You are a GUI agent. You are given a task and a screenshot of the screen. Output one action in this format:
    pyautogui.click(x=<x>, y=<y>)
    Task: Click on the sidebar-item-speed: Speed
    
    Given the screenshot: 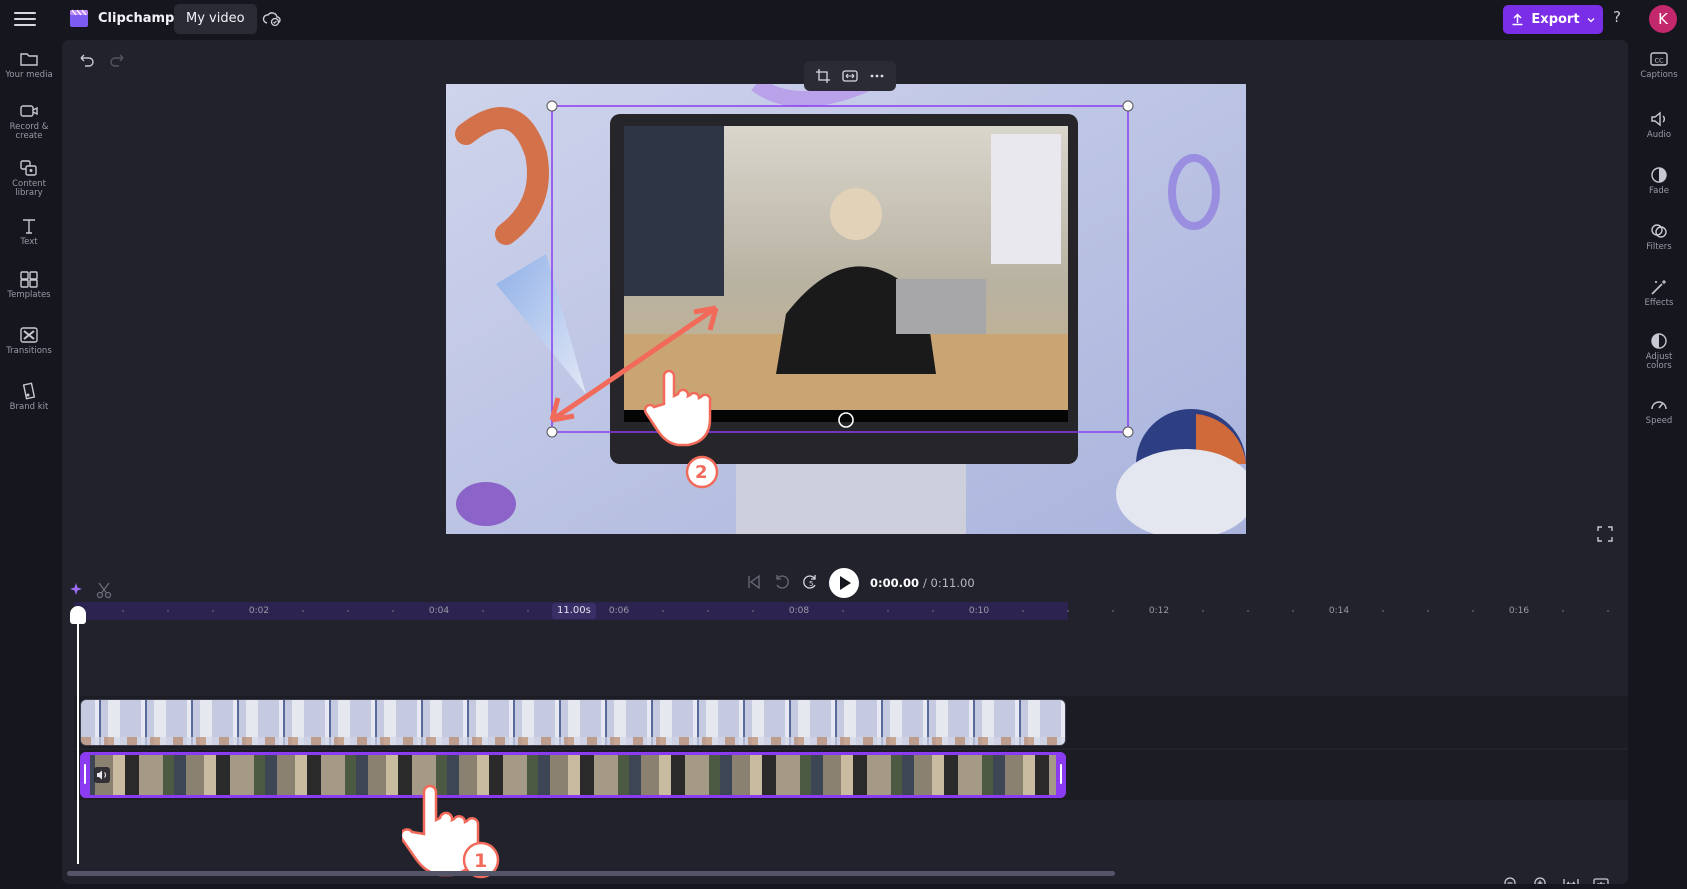 What is the action you would take?
    pyautogui.click(x=1658, y=411)
    